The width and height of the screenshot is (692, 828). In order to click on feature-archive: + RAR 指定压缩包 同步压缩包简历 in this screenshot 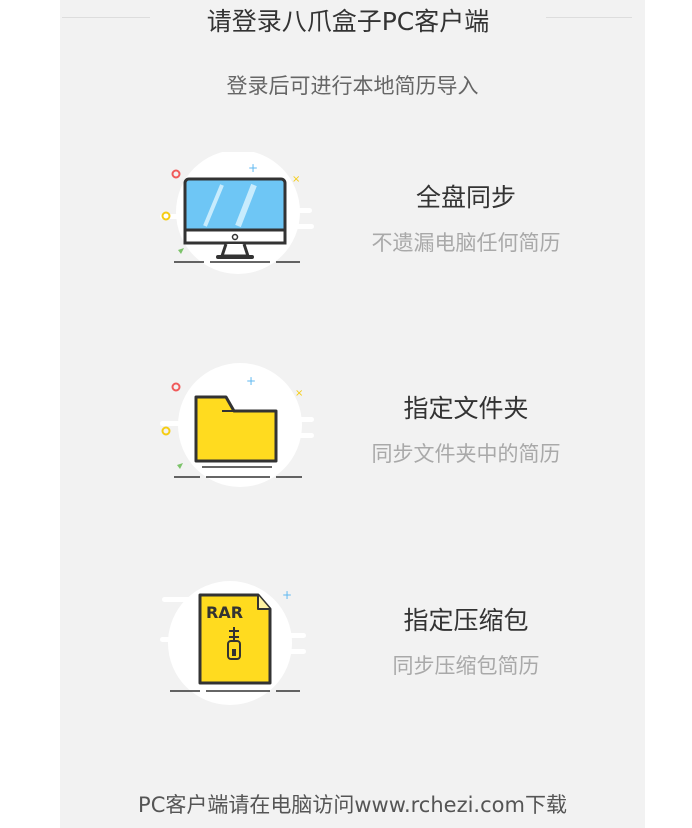, I will do `click(380, 645)`.